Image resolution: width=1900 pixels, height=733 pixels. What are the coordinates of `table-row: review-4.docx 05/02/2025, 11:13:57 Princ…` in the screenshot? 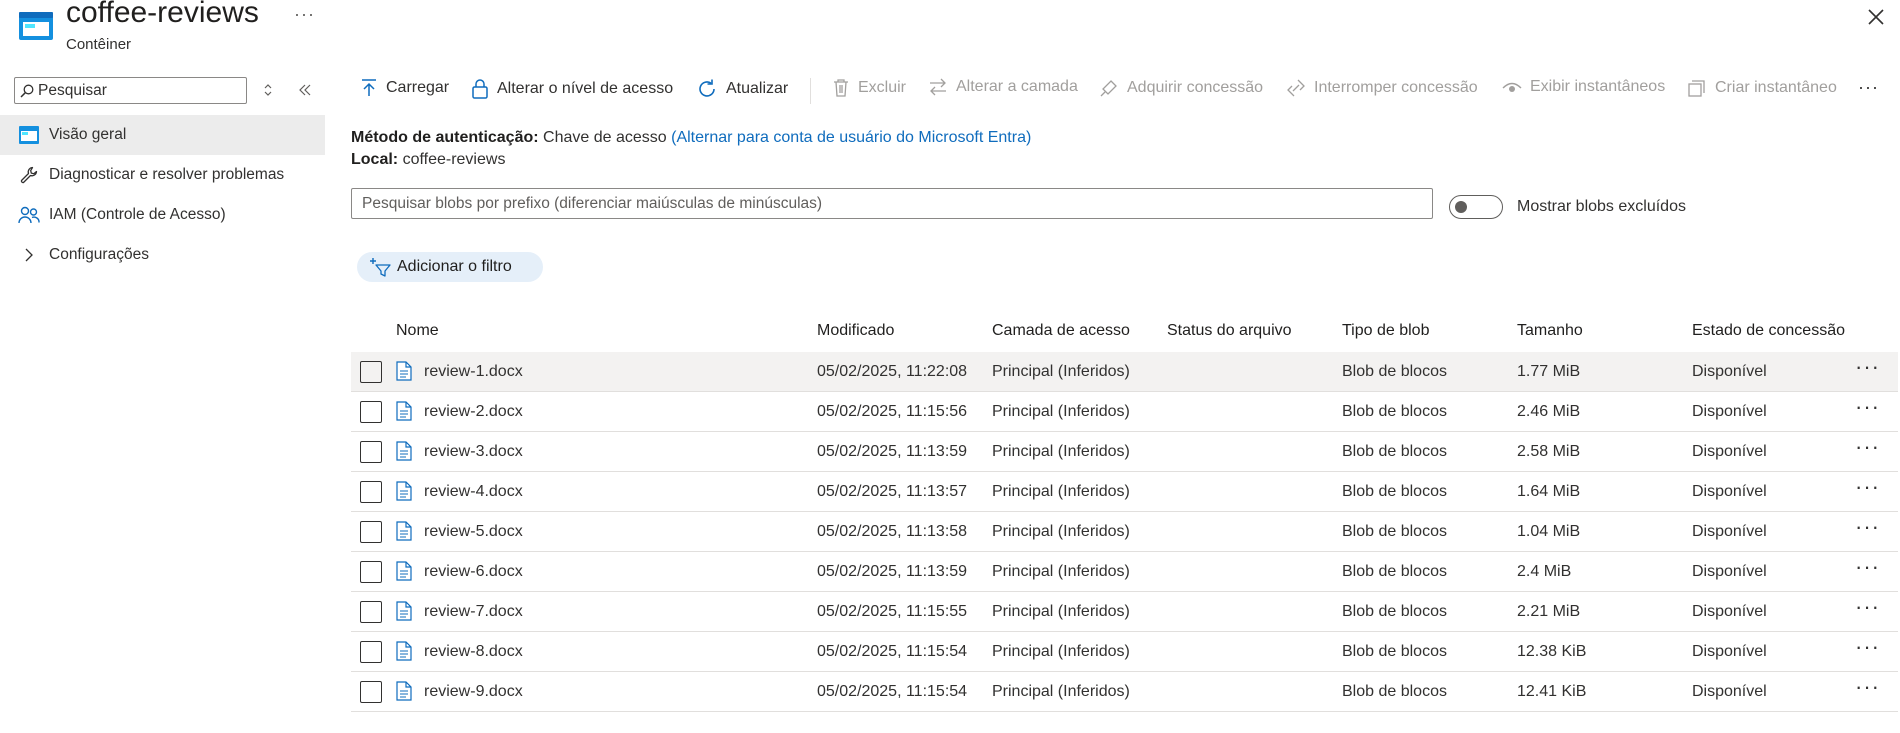 It's located at (1124, 492).